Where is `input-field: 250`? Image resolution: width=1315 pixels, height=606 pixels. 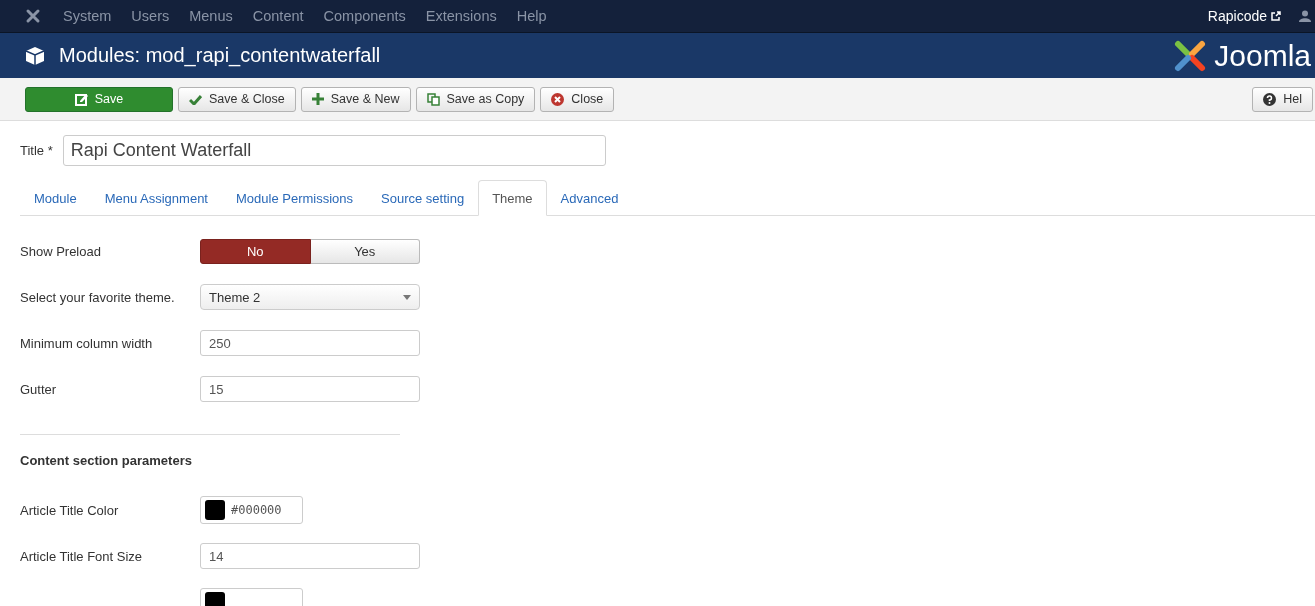 input-field: 250 is located at coordinates (310, 343).